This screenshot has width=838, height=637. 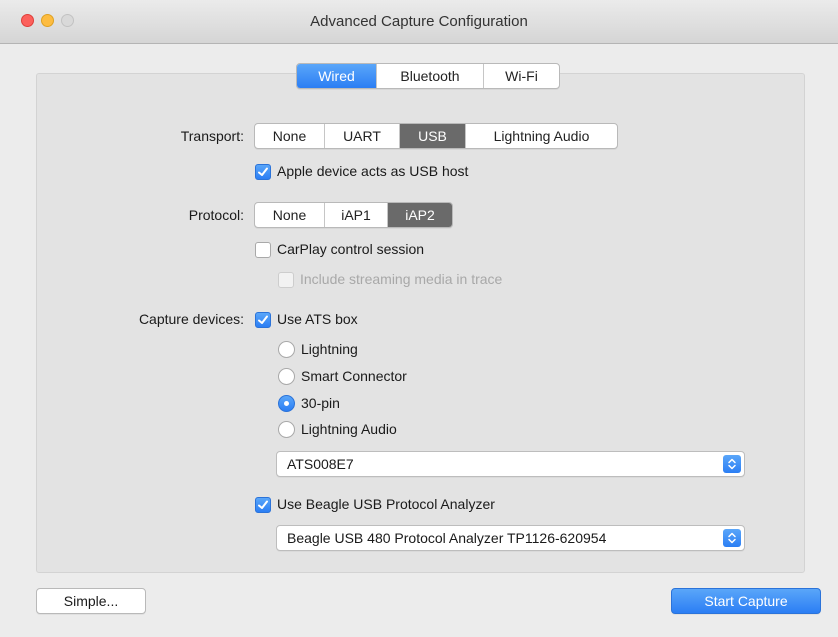 I want to click on streaming-media-label: Include streaming media in trace, so click(x=401, y=279).